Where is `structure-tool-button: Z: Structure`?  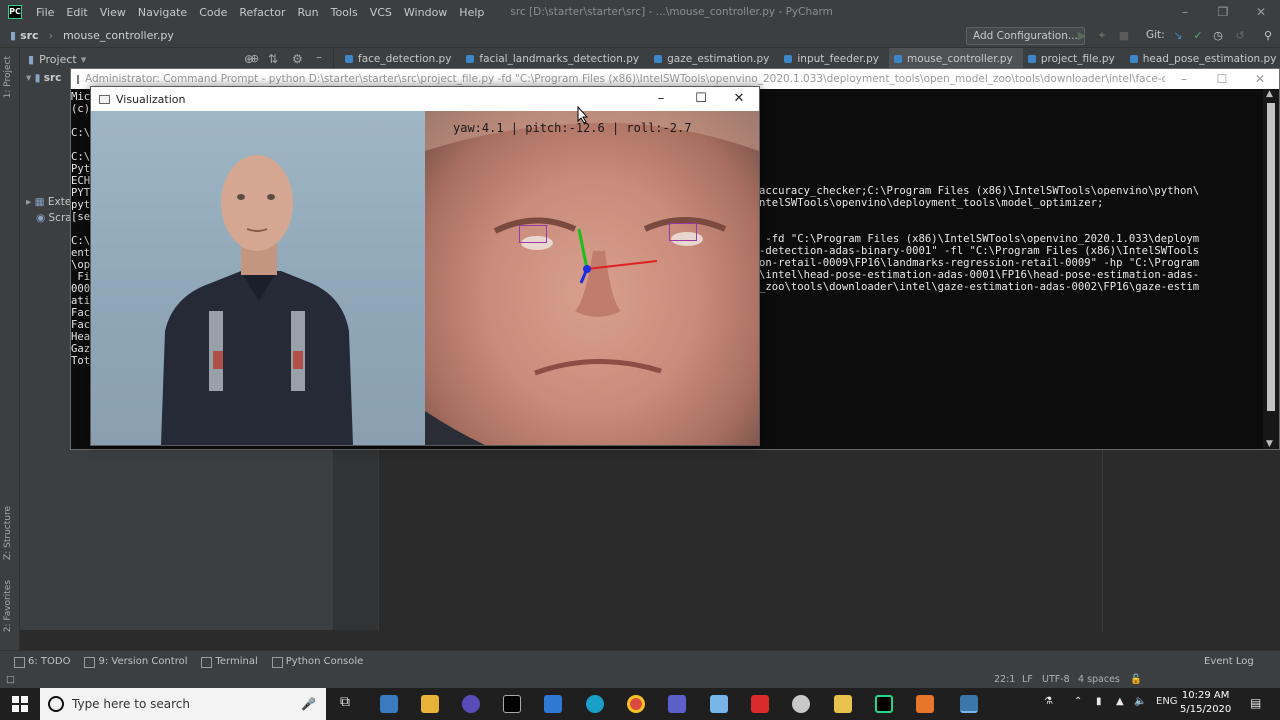 structure-tool-button: Z: Structure is located at coordinates (8, 533).